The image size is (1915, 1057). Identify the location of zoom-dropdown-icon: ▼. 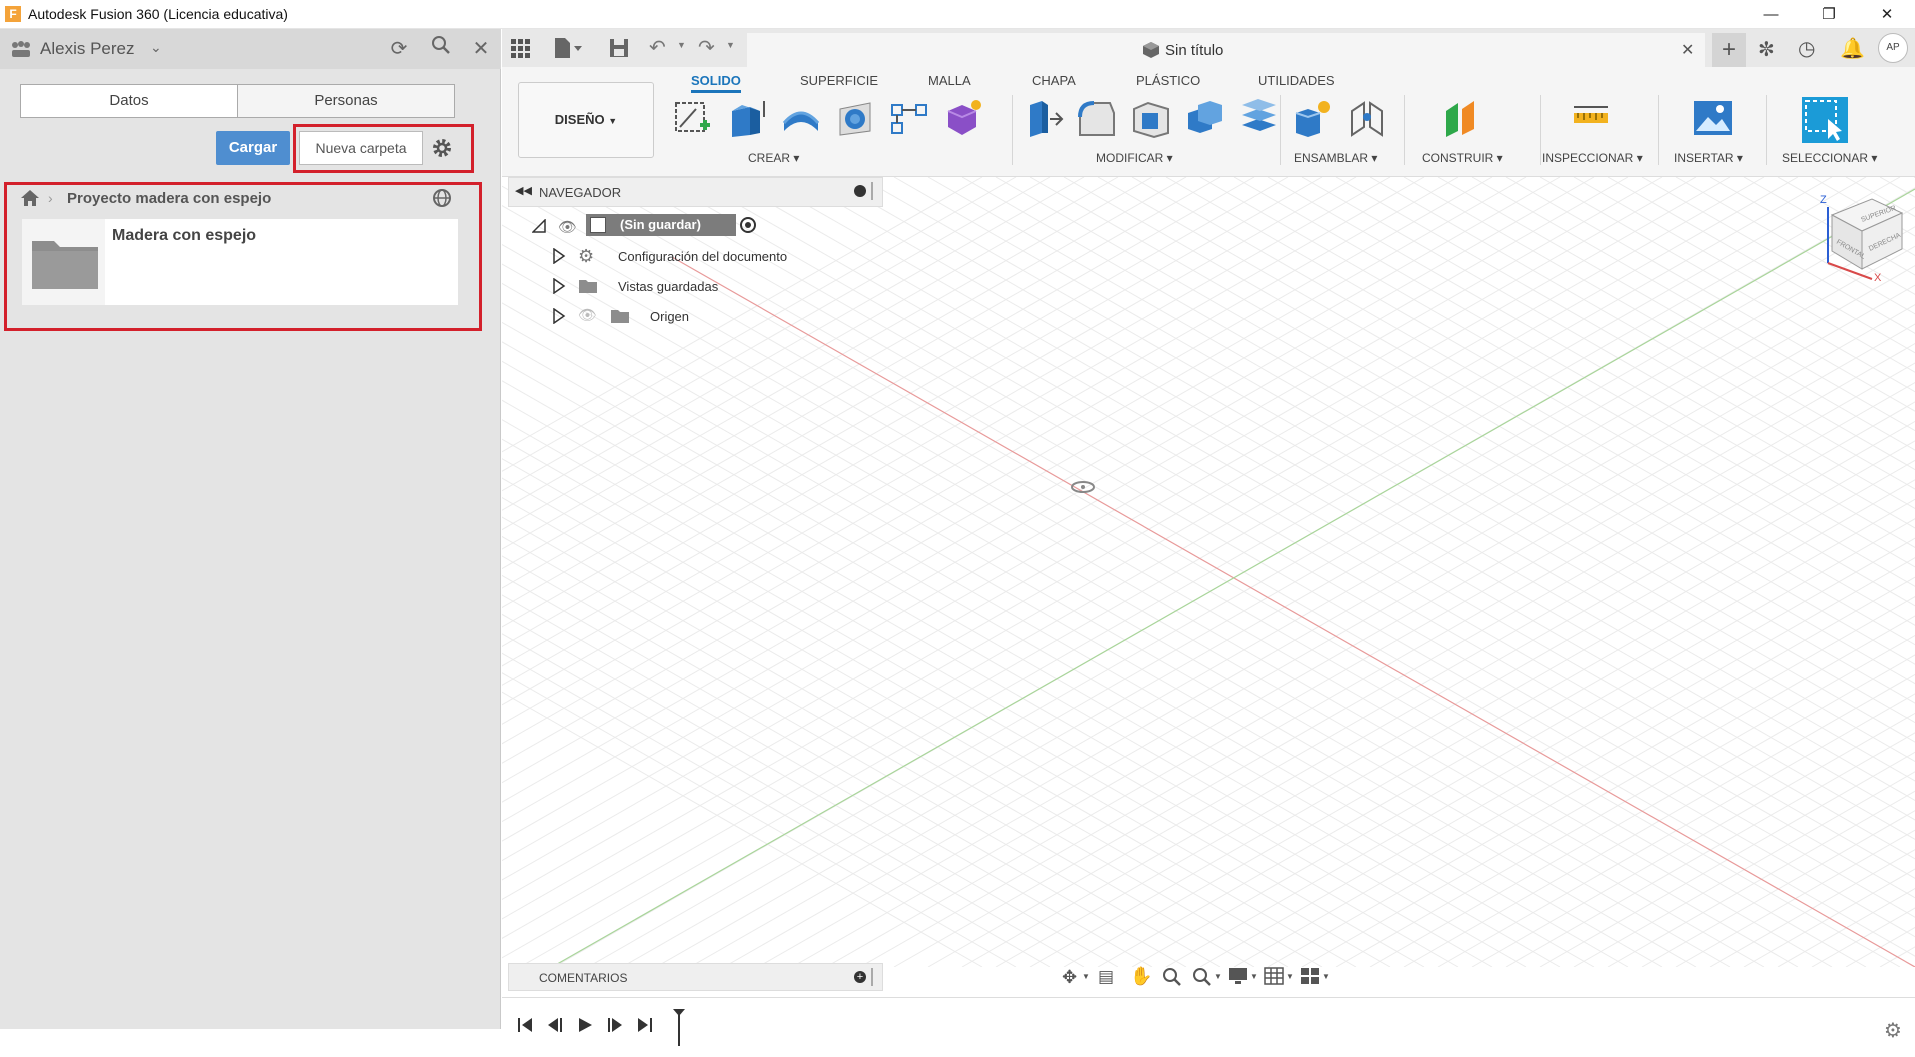
(1218, 976).